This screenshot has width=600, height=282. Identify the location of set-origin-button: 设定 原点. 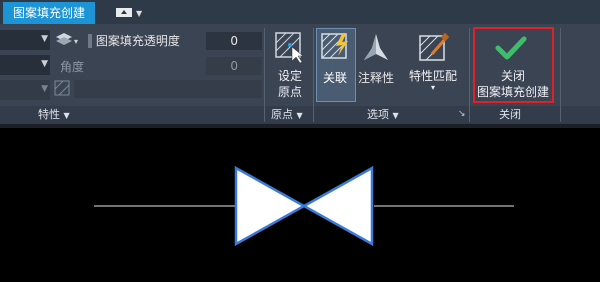
(290, 84).